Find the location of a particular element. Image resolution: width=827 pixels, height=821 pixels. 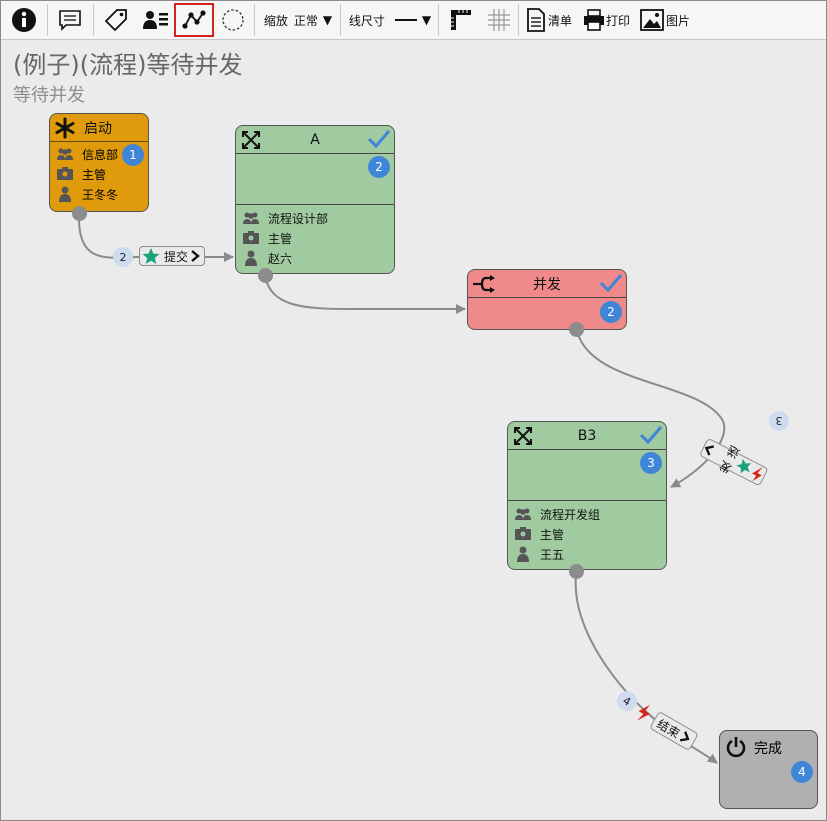

node-concurrent-header: 并发 is located at coordinates (547, 284).